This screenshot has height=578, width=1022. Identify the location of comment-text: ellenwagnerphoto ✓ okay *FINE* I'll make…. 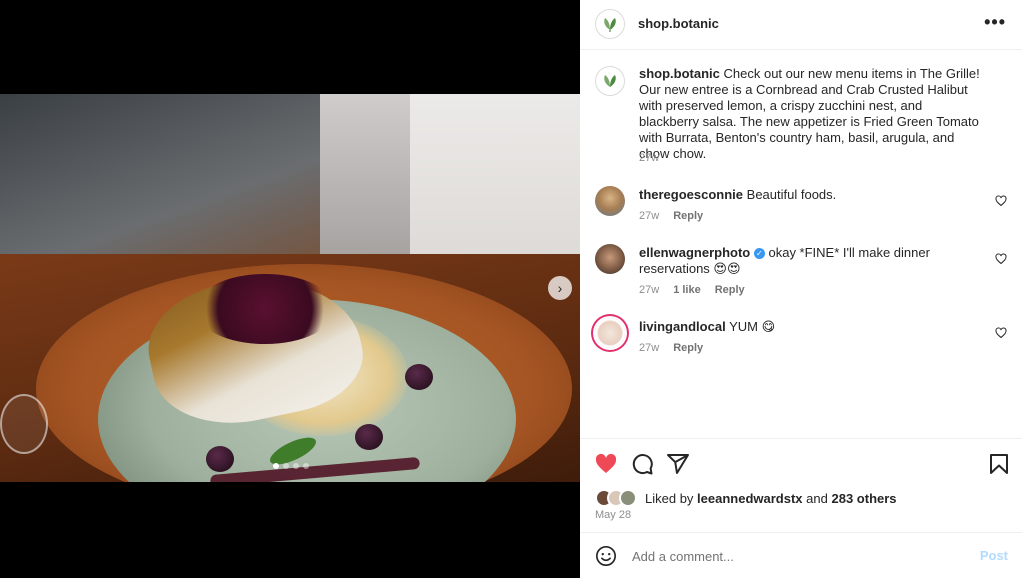
(811, 261).